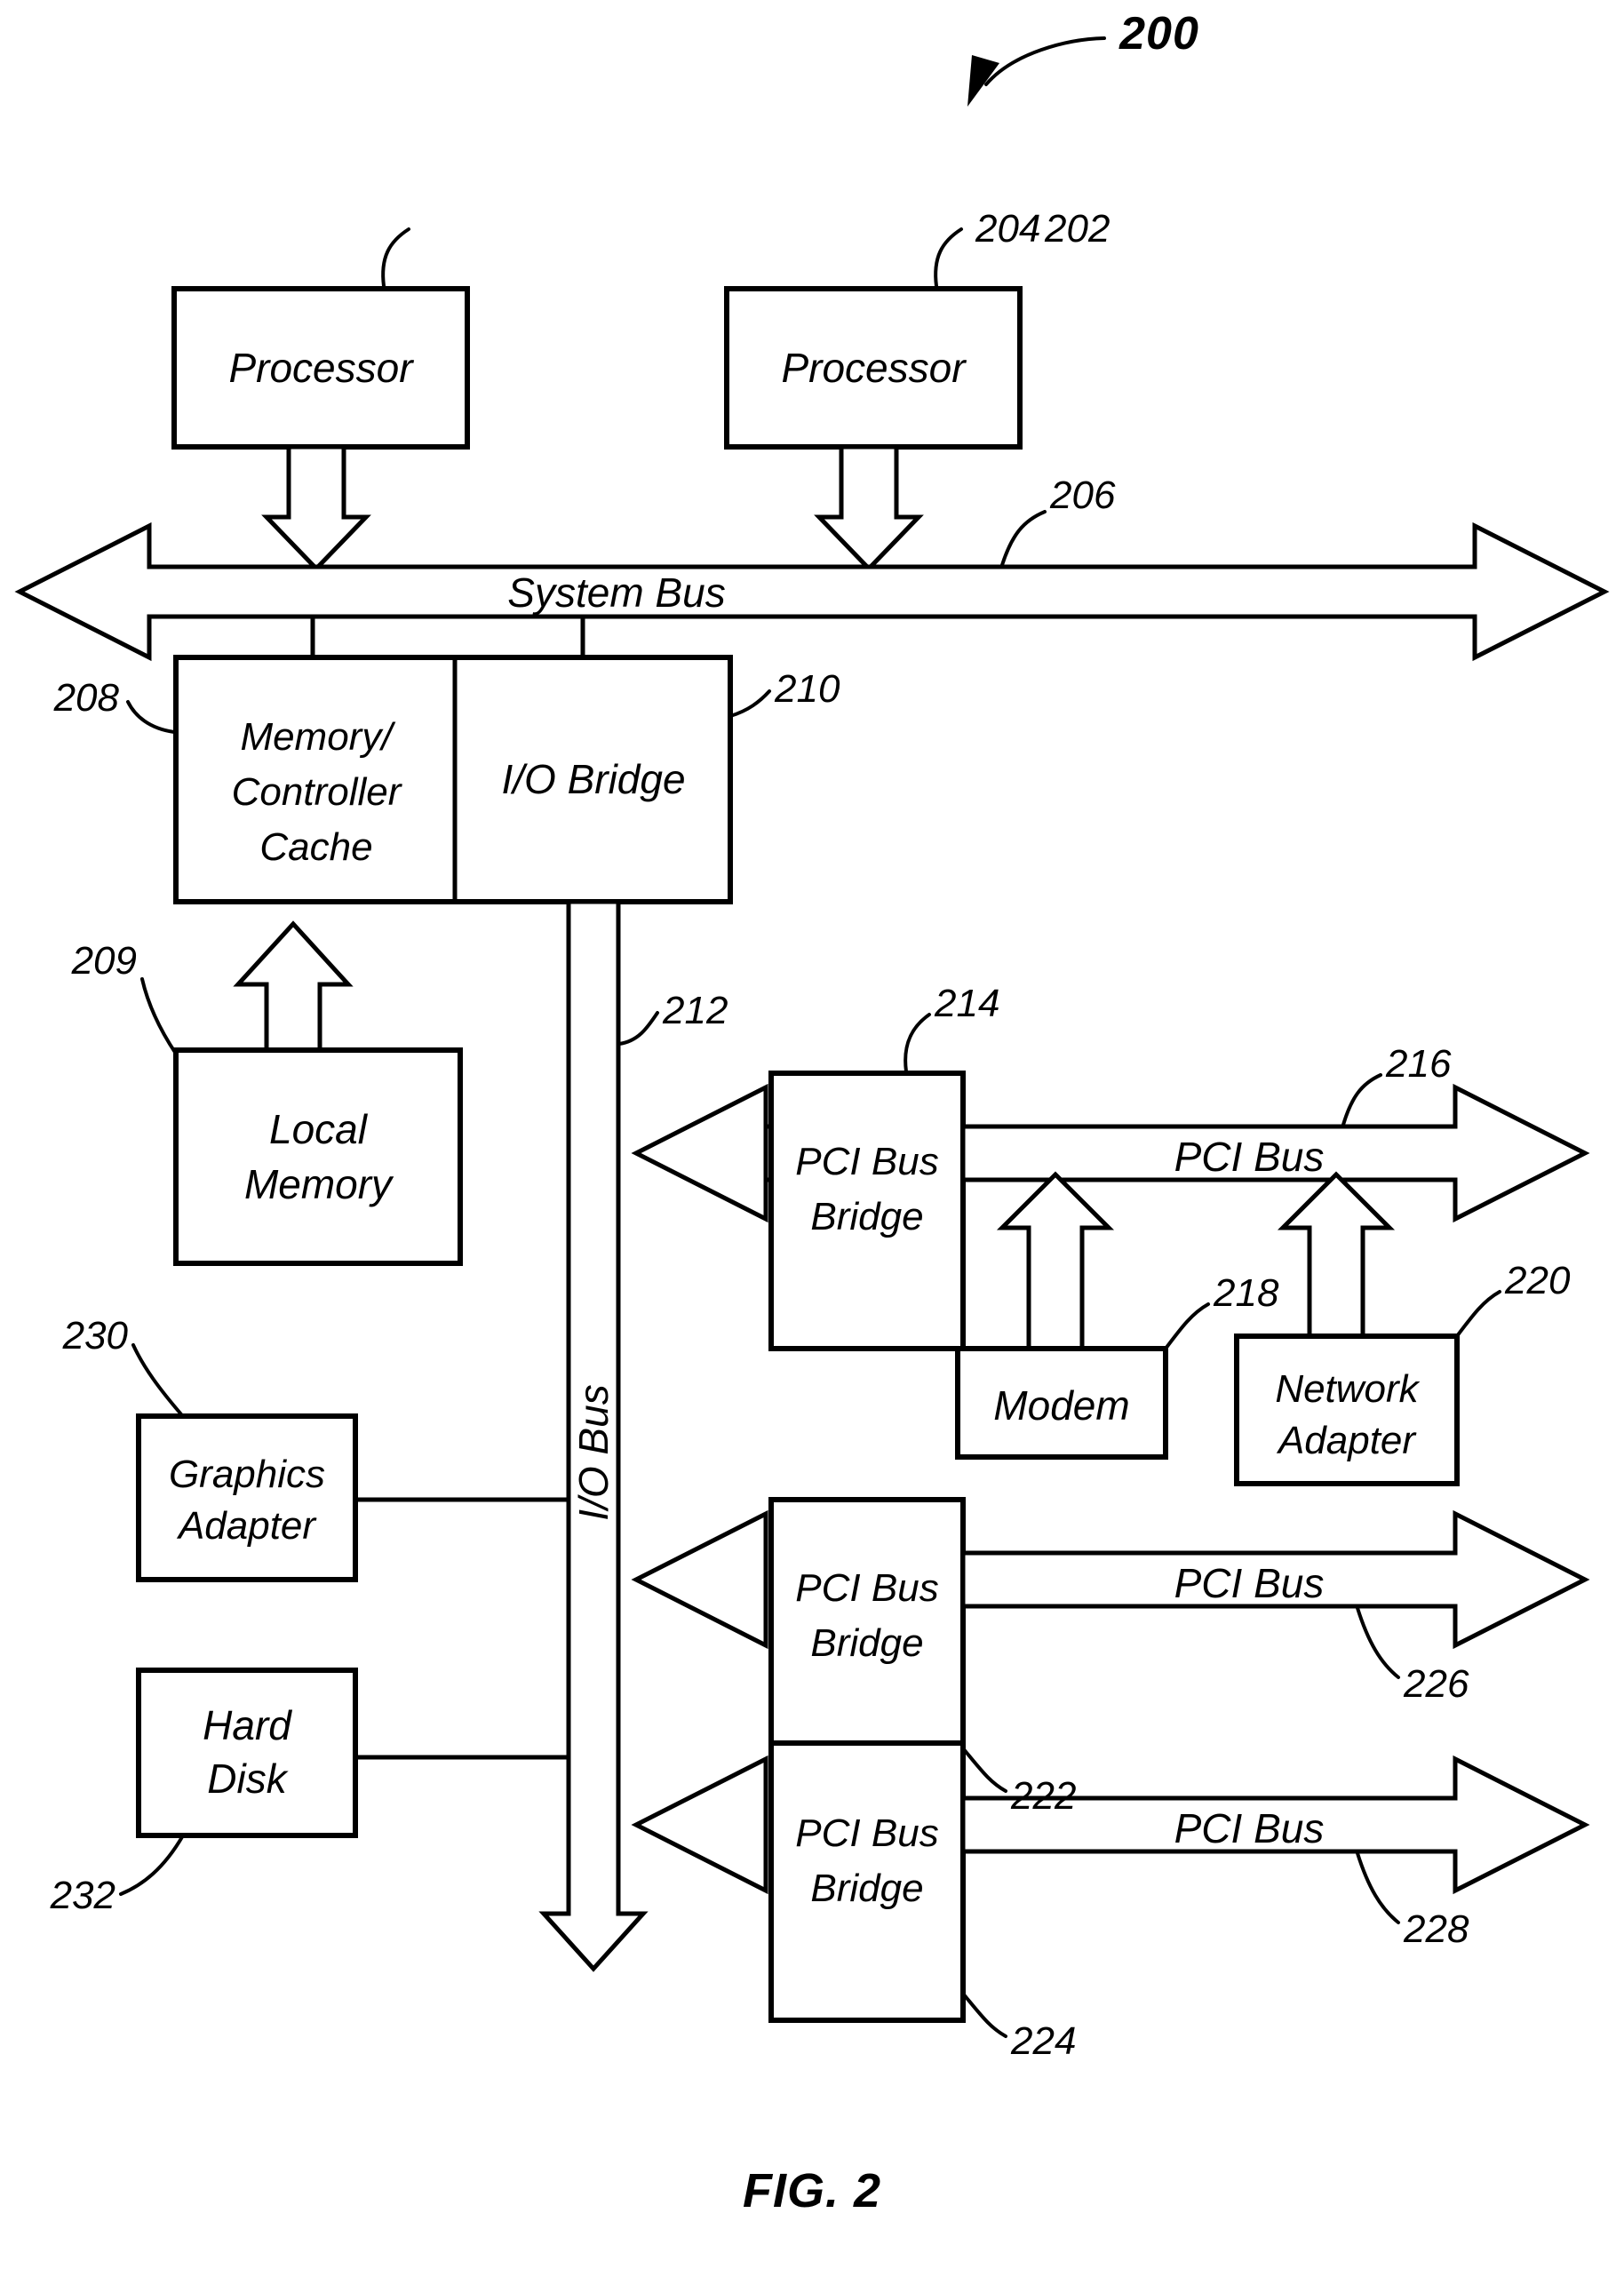  I want to click on ref-206: 206, so click(1082, 495).